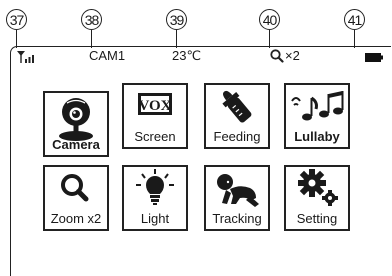  What do you see at coordinates (237, 218) in the screenshot?
I see `menu-label-tracking: Tracking` at bounding box center [237, 218].